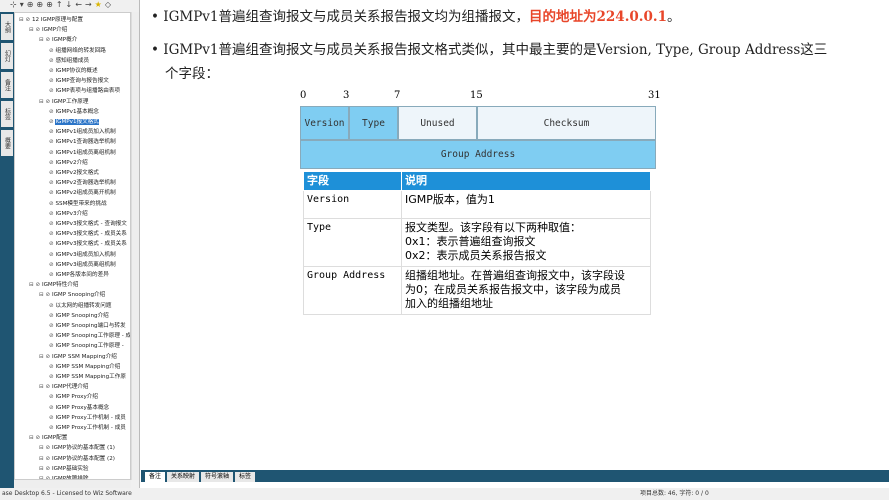 The width and height of the screenshot is (889, 500). What do you see at coordinates (87, 377) in the screenshot?
I see `tree-item: ⊘ IGMP SSM Mapping工作原` at bounding box center [87, 377].